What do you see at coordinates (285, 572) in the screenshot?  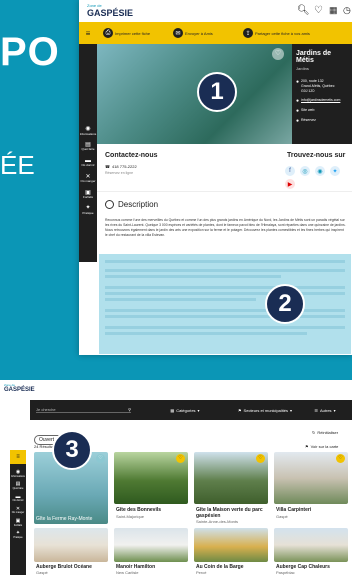 I see `card-location: Paspébiac` at bounding box center [285, 572].